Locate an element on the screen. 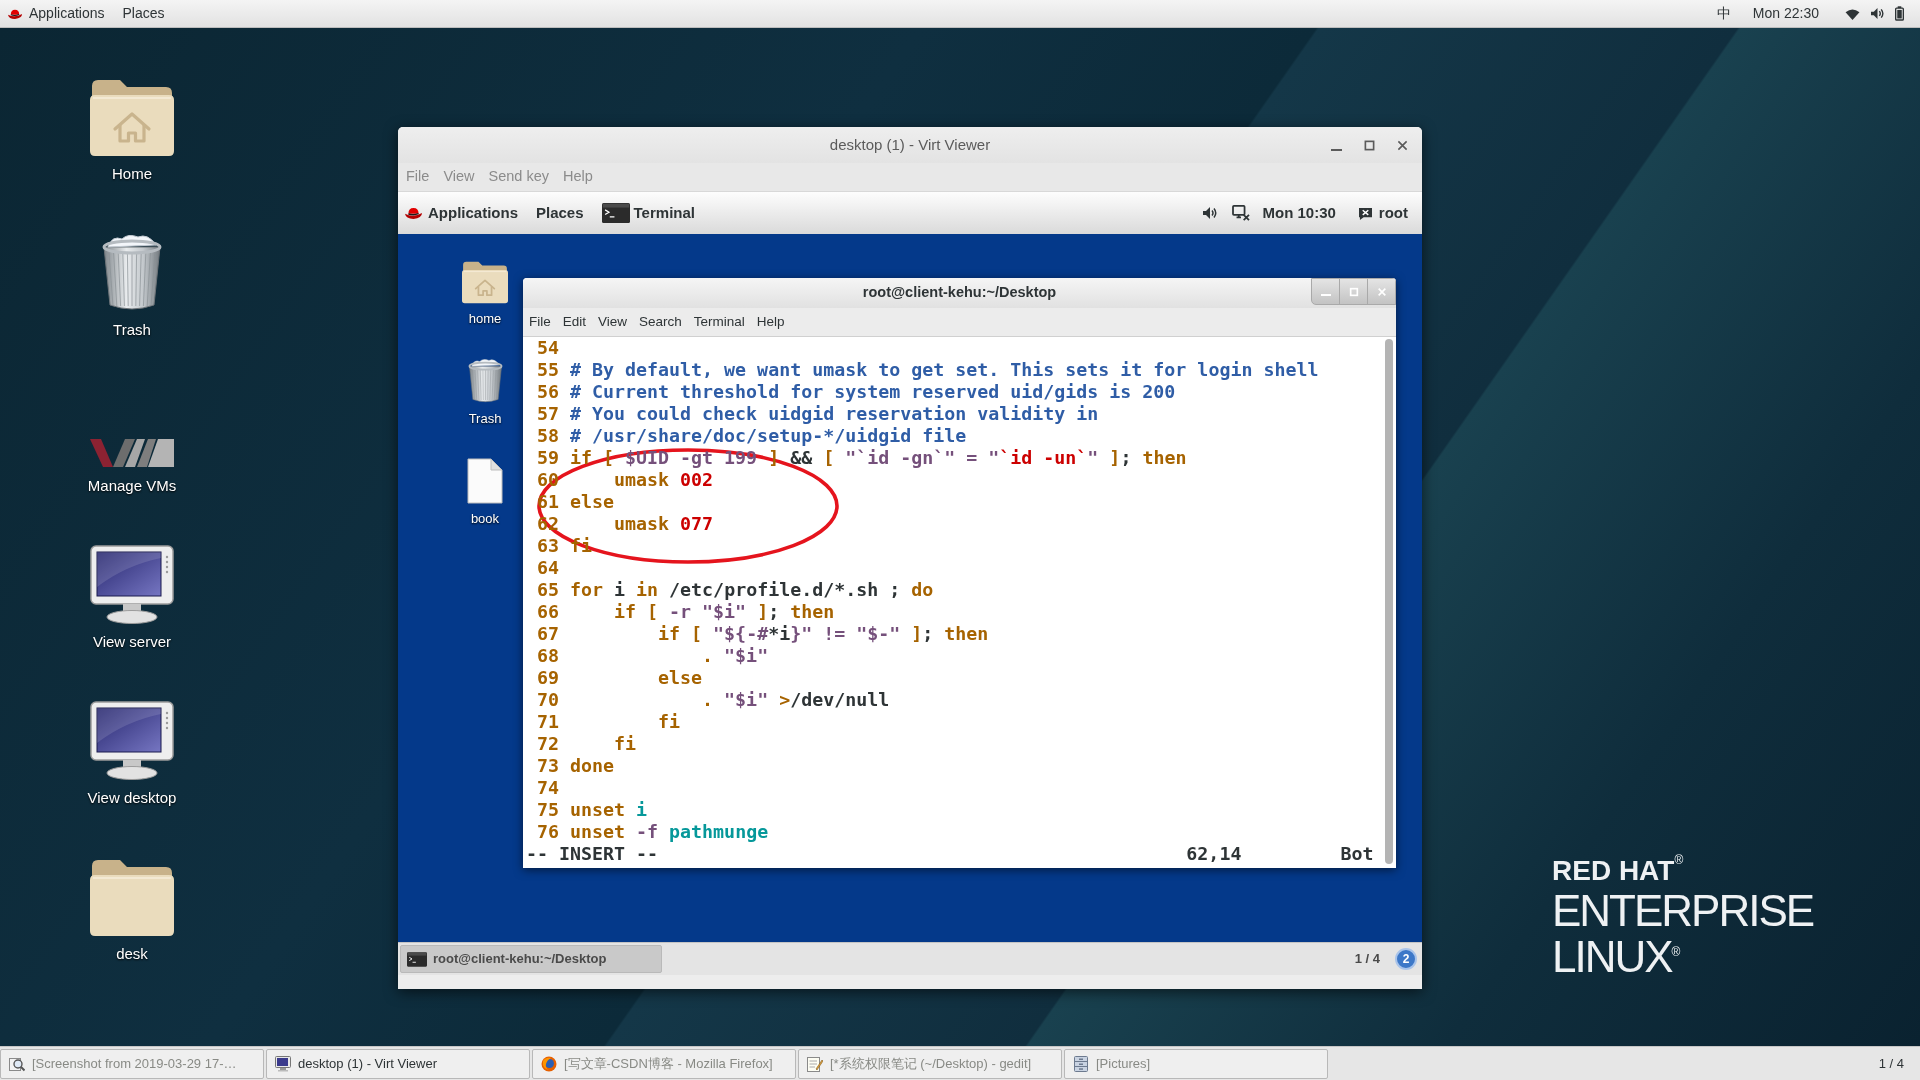 The image size is (1920, 1080). window-title: root@client-kehu:~/Desktop is located at coordinates (959, 293).